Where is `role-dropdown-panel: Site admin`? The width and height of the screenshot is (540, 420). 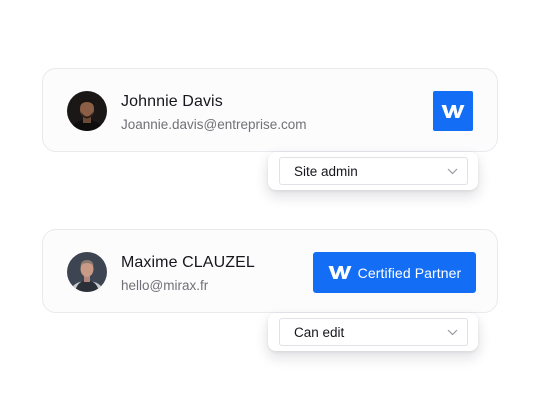
role-dropdown-panel: Site admin is located at coordinates (373, 171).